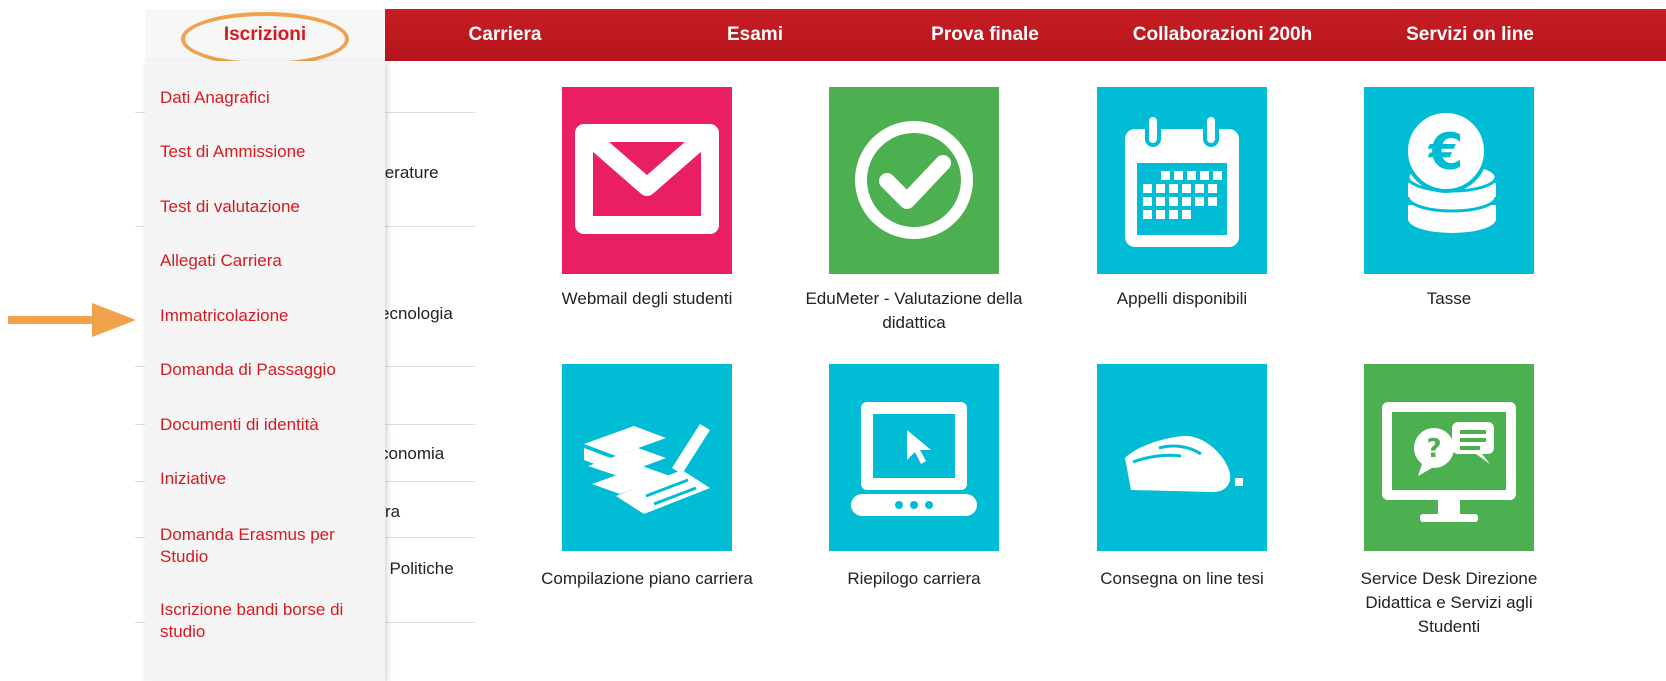 This screenshot has width=1666, height=681. Describe the element at coordinates (914, 311) in the screenshot. I see `edumeter-label: EduMeter - Valutazione della didattica` at that location.